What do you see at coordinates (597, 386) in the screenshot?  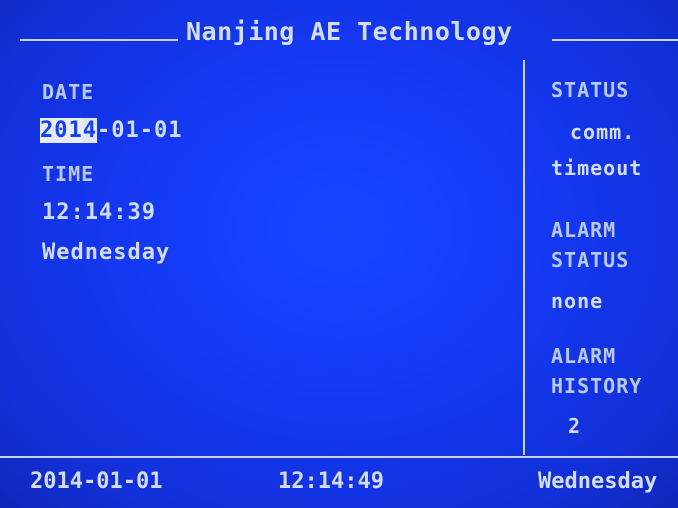 I see `alarm-history-label-line2: HISTORY` at bounding box center [597, 386].